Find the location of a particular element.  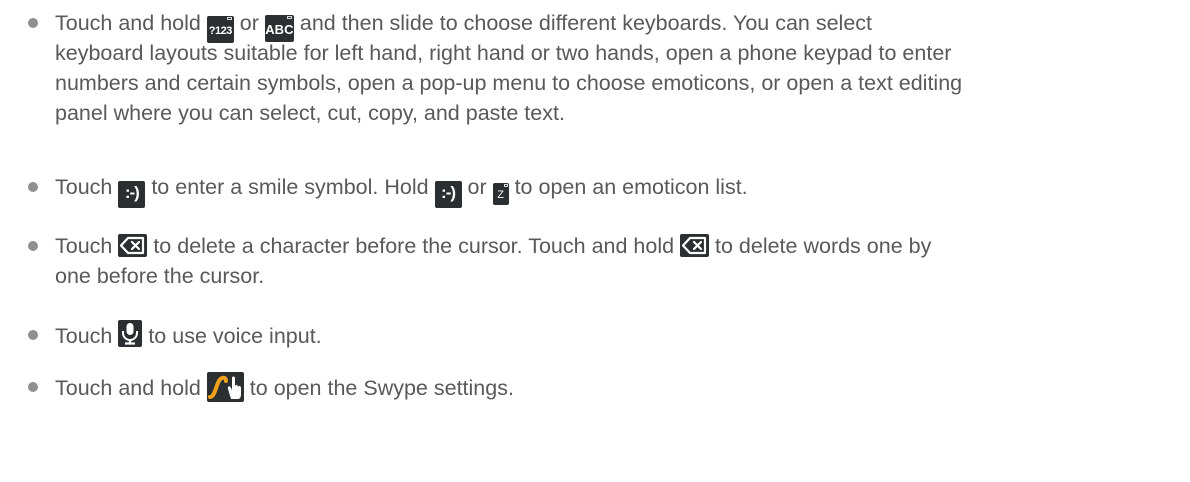

symbols-key-icon: ?123 is located at coordinates (220, 29).